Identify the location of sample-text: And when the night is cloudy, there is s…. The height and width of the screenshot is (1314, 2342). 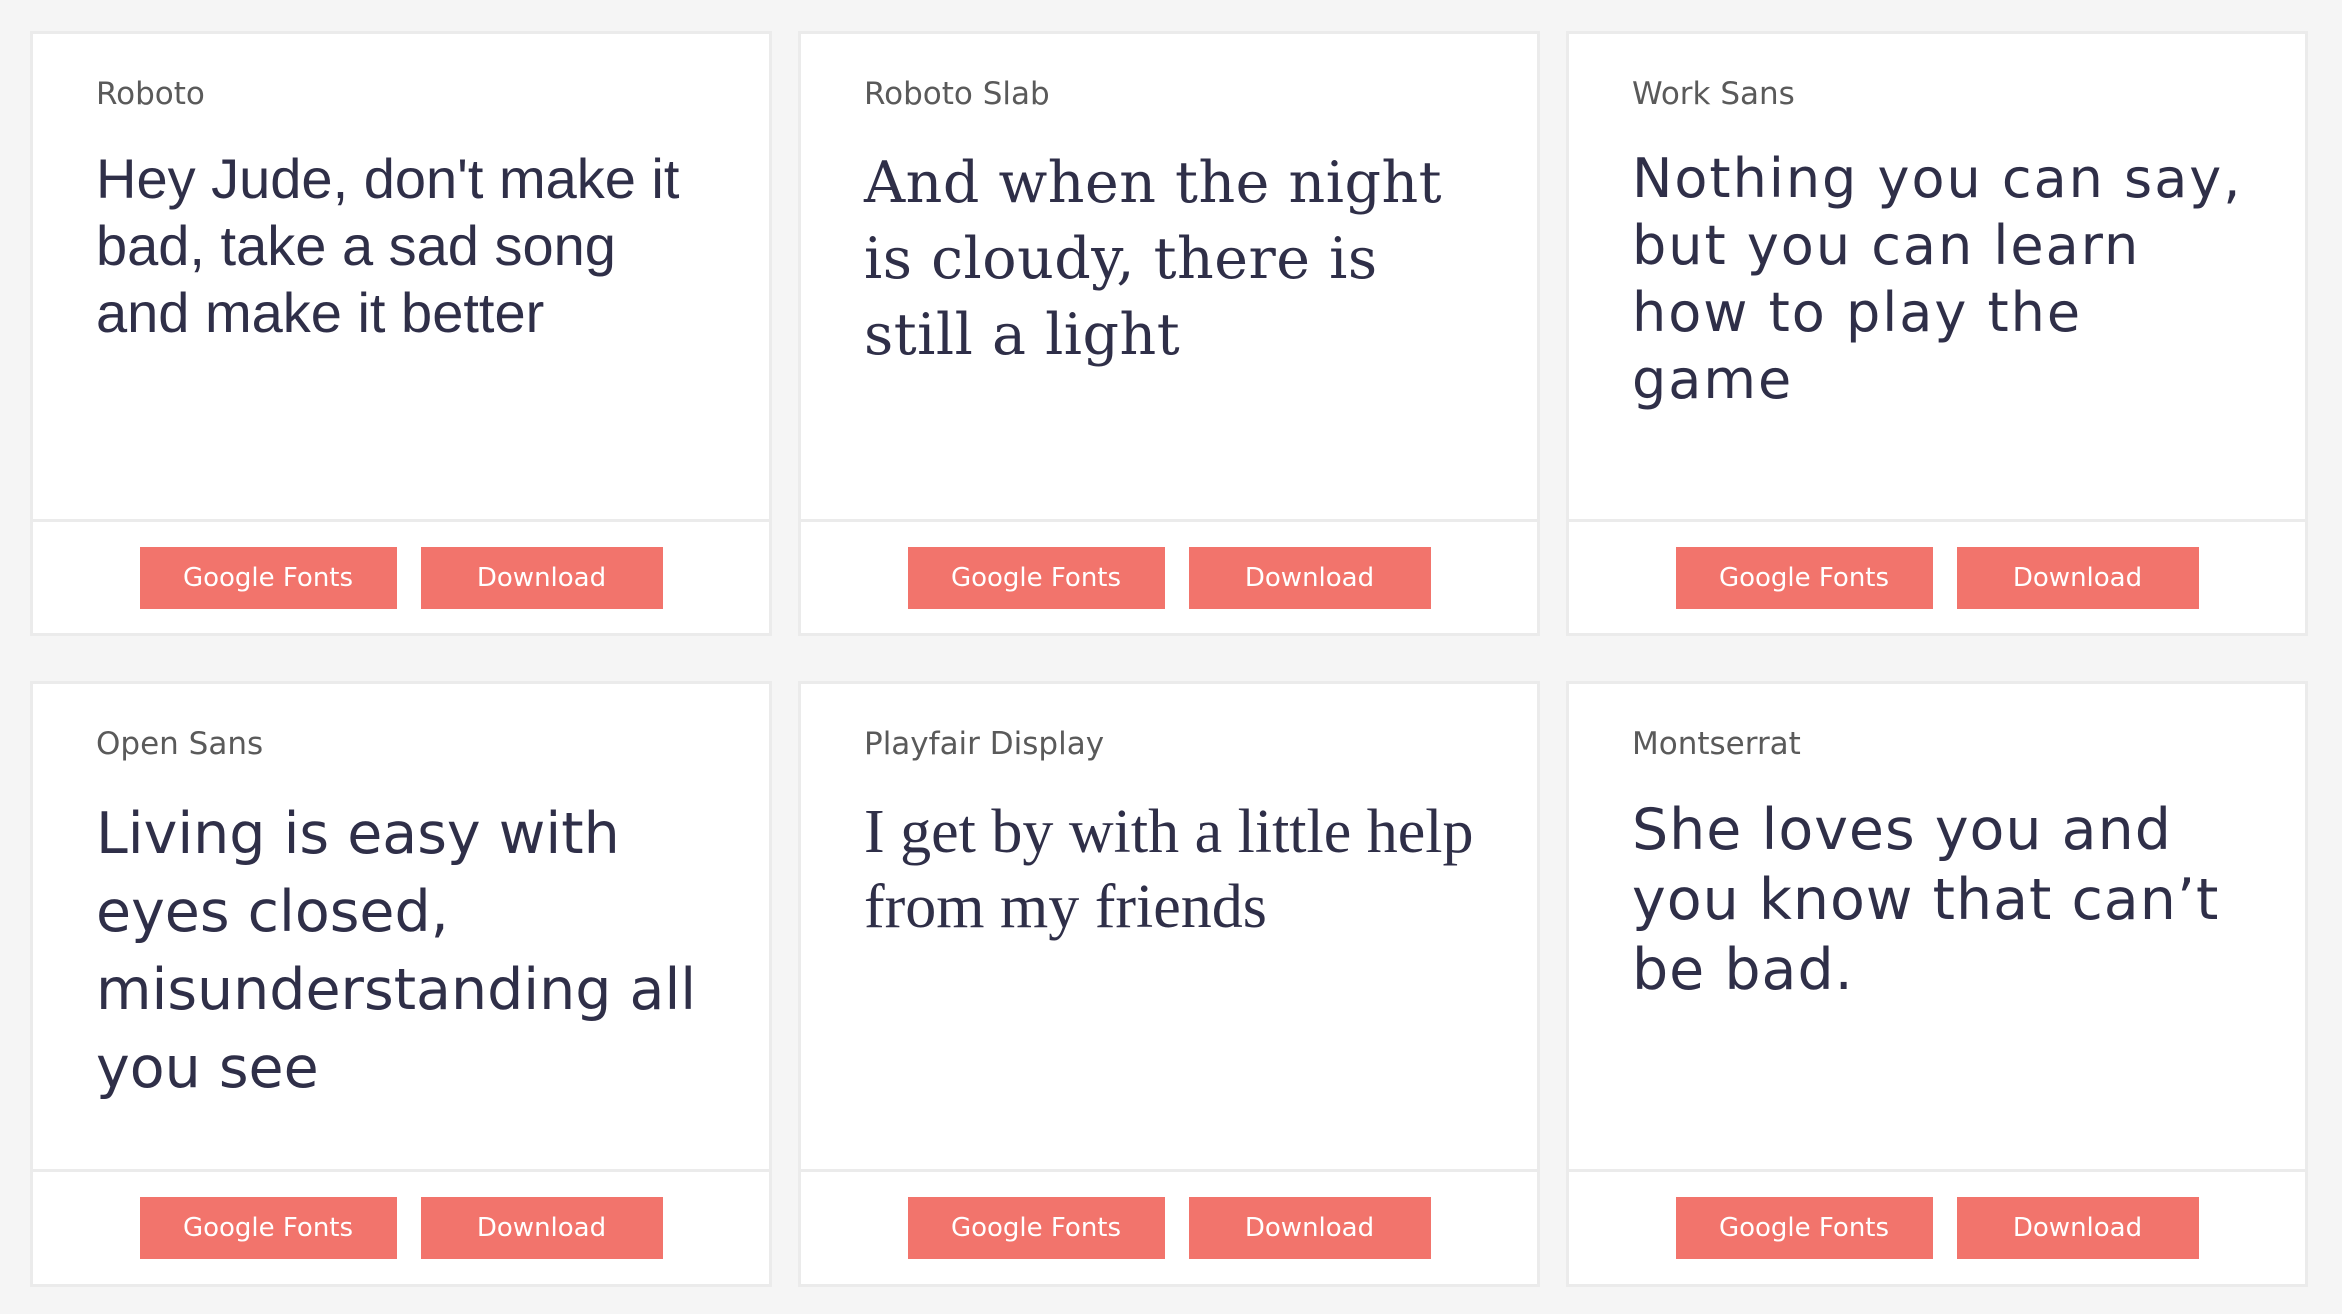
(1153, 259).